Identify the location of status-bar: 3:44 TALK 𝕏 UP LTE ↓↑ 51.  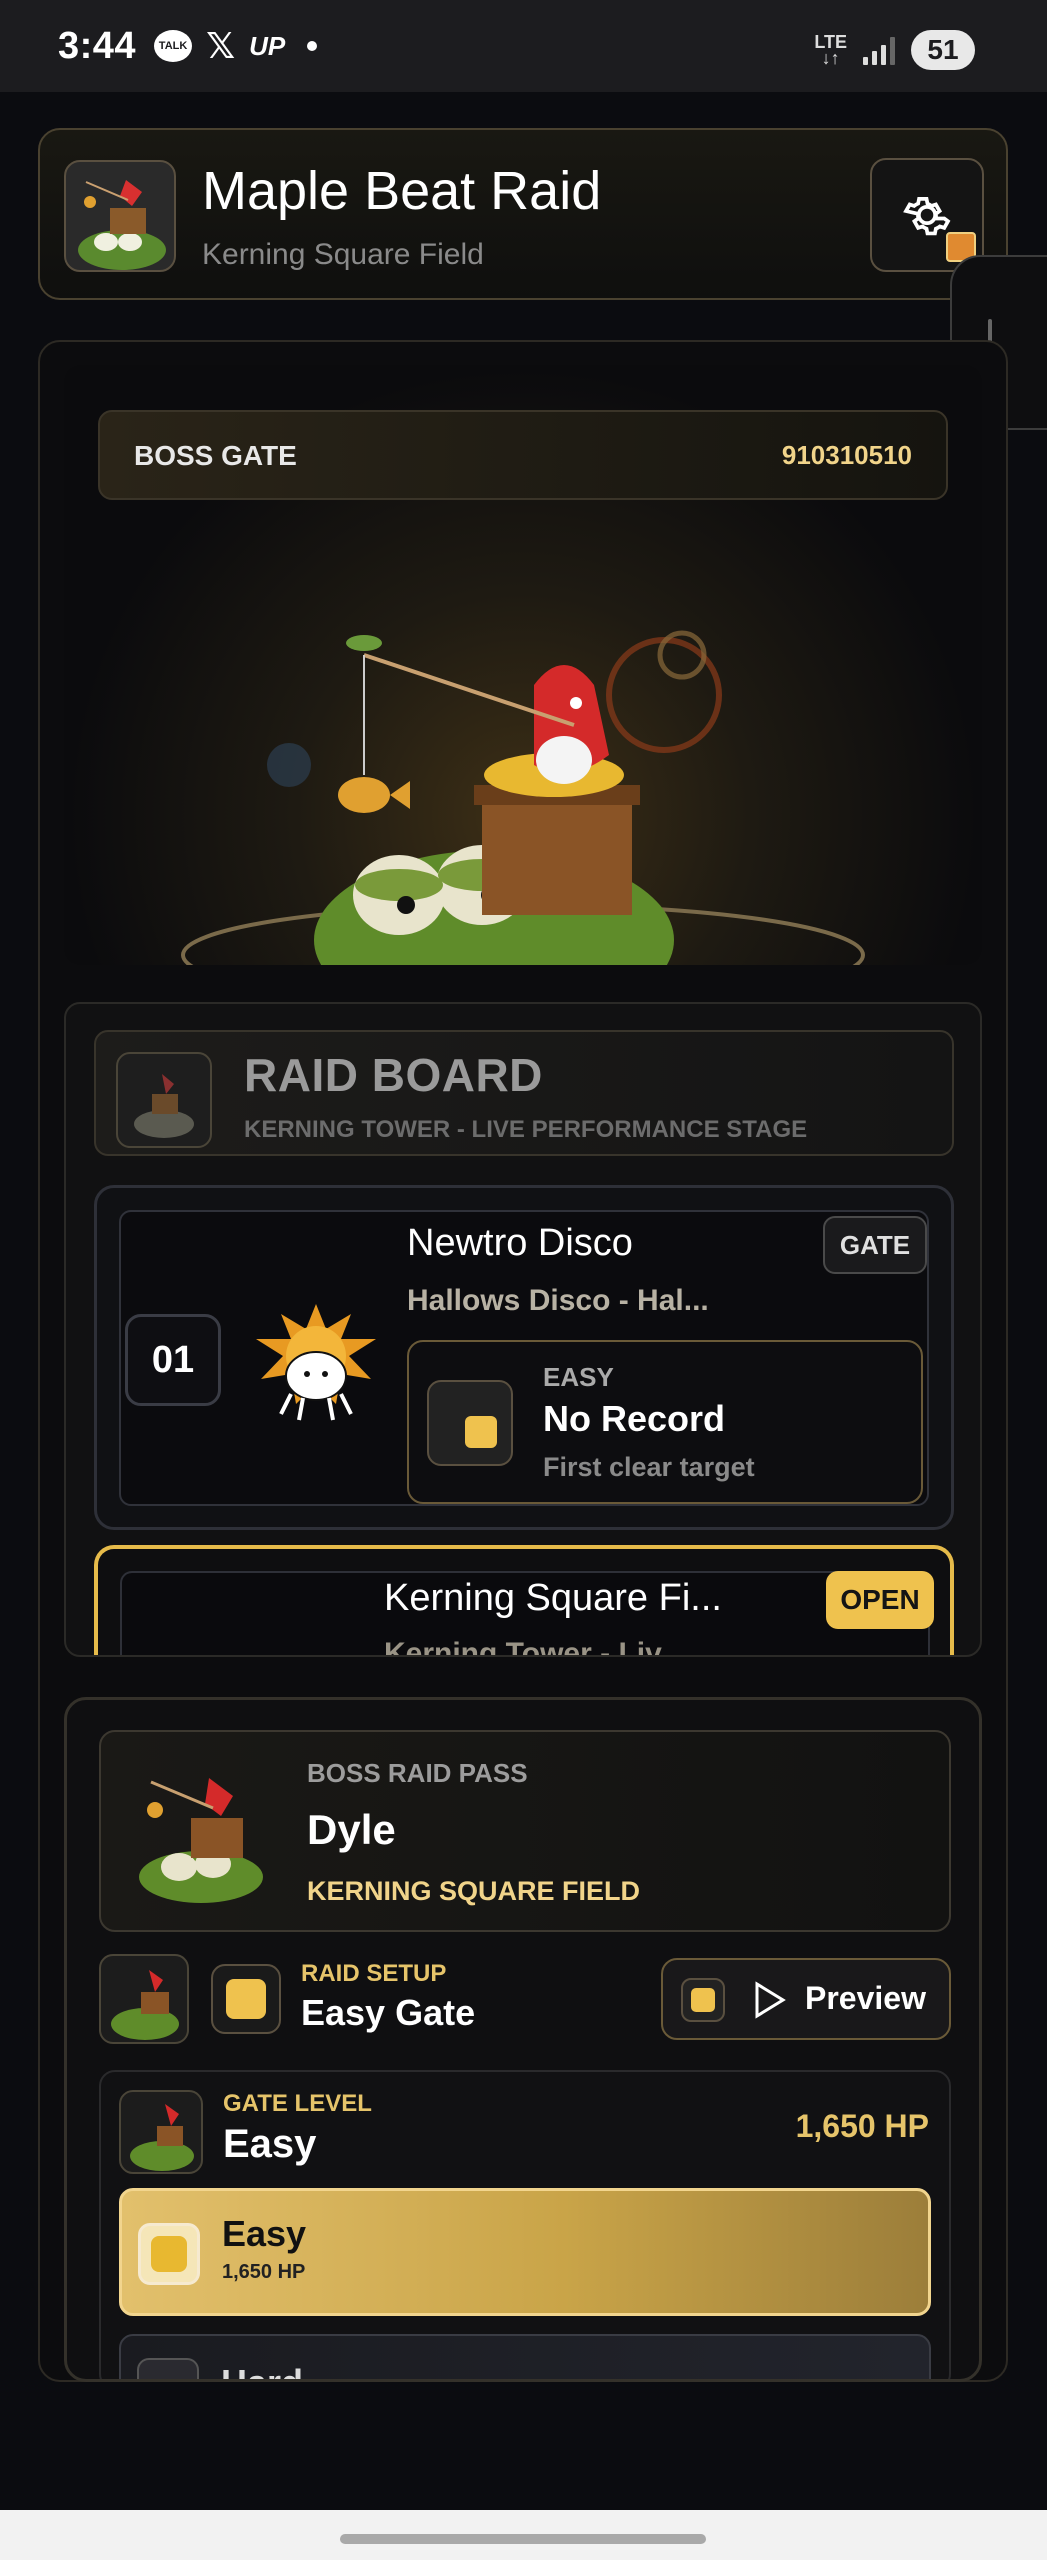
(523, 46).